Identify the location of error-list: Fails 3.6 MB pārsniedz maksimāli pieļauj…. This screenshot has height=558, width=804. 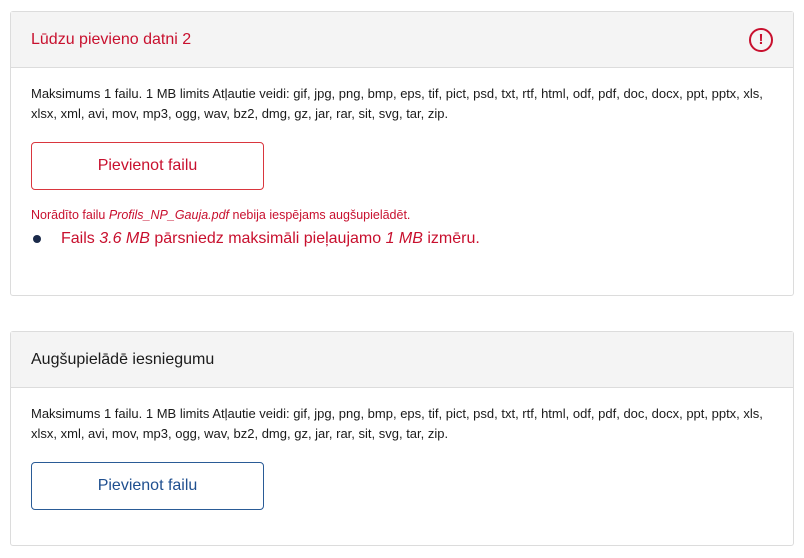
(402, 239).